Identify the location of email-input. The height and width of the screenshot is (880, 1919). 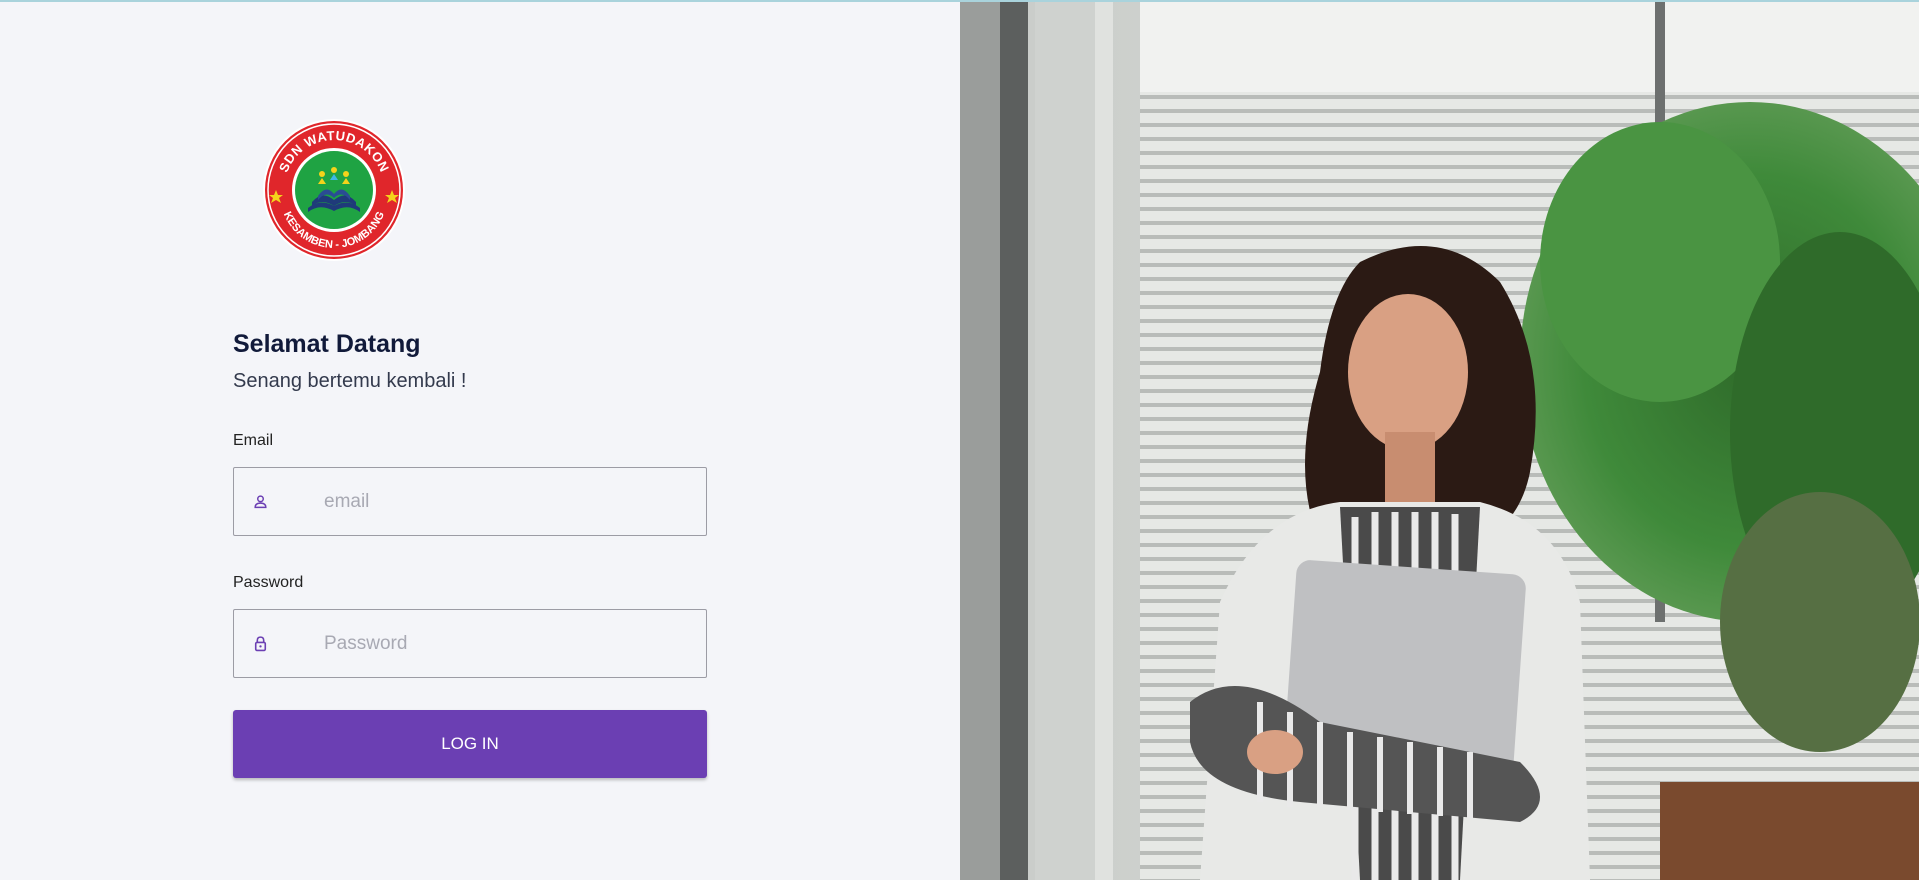
(509, 501).